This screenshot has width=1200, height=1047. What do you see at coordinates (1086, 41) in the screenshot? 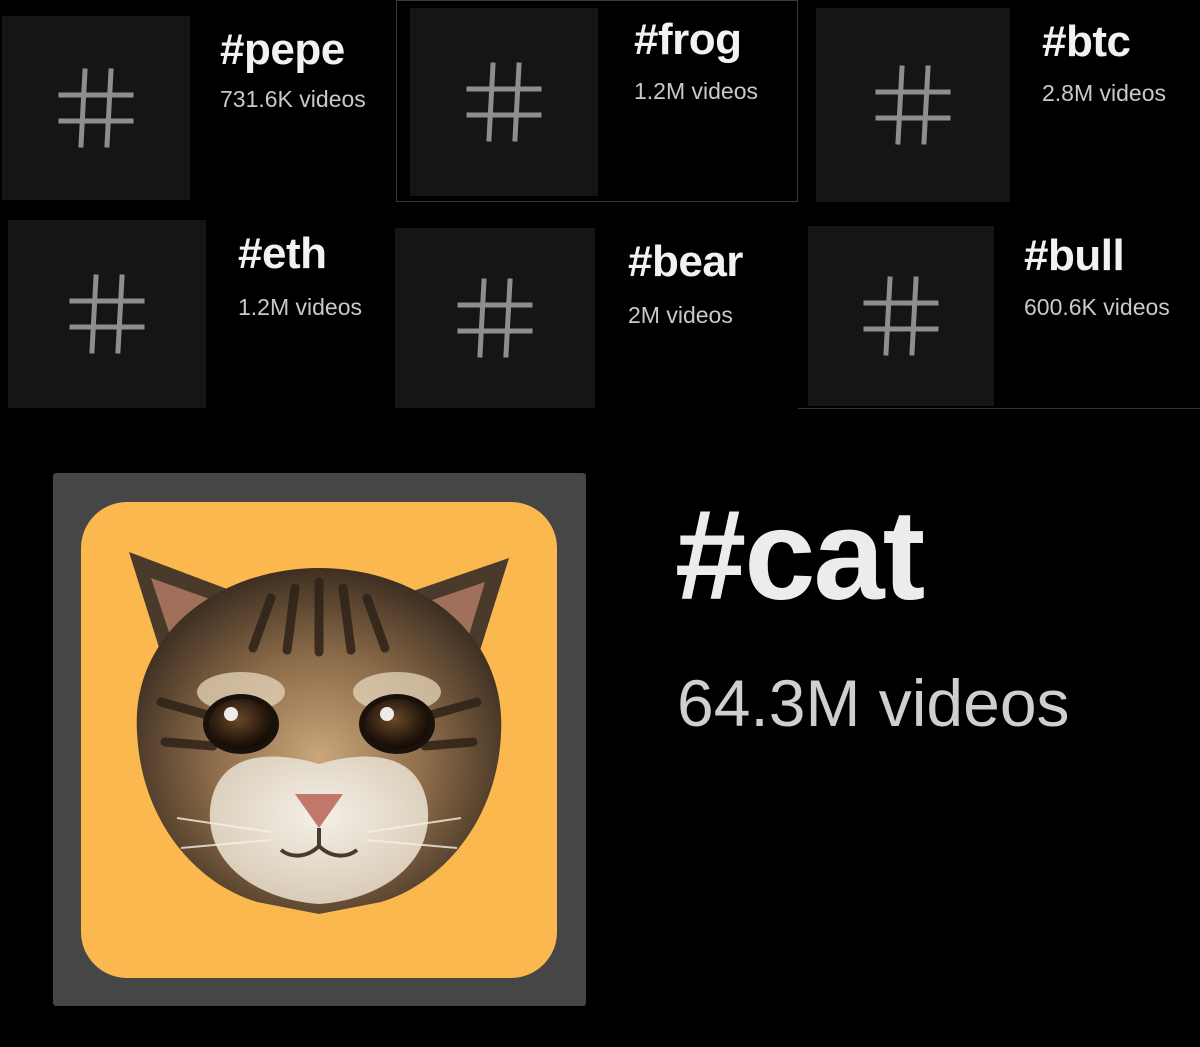
I see `hashtag-name: #btc` at bounding box center [1086, 41].